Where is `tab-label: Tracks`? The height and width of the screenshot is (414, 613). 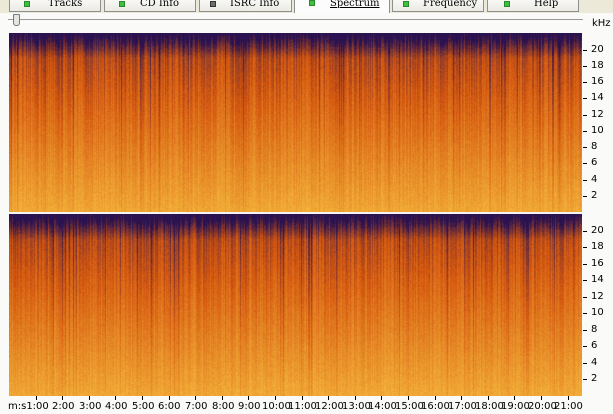
tab-label: Tracks is located at coordinates (65, 4).